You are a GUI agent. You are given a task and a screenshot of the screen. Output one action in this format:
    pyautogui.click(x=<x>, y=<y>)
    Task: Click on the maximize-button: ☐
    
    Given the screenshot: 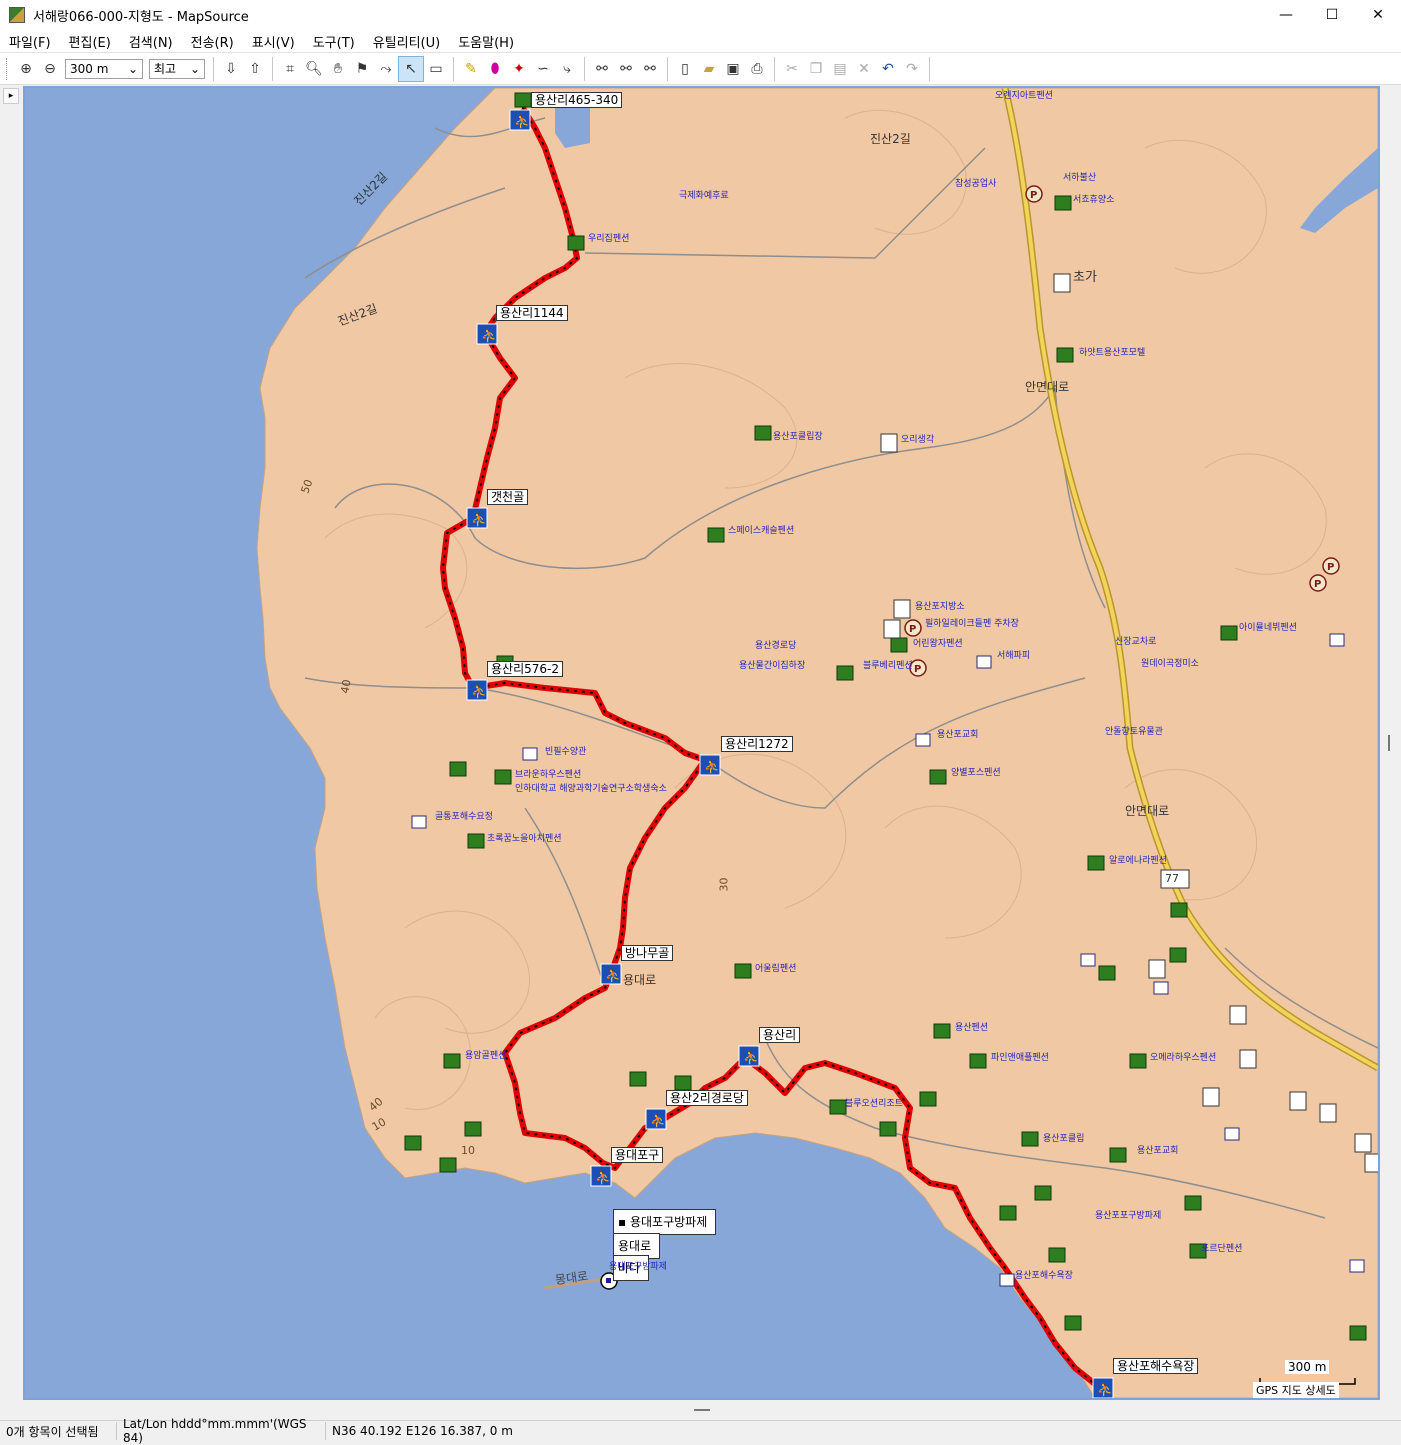 What is the action you would take?
    pyautogui.click(x=1332, y=15)
    